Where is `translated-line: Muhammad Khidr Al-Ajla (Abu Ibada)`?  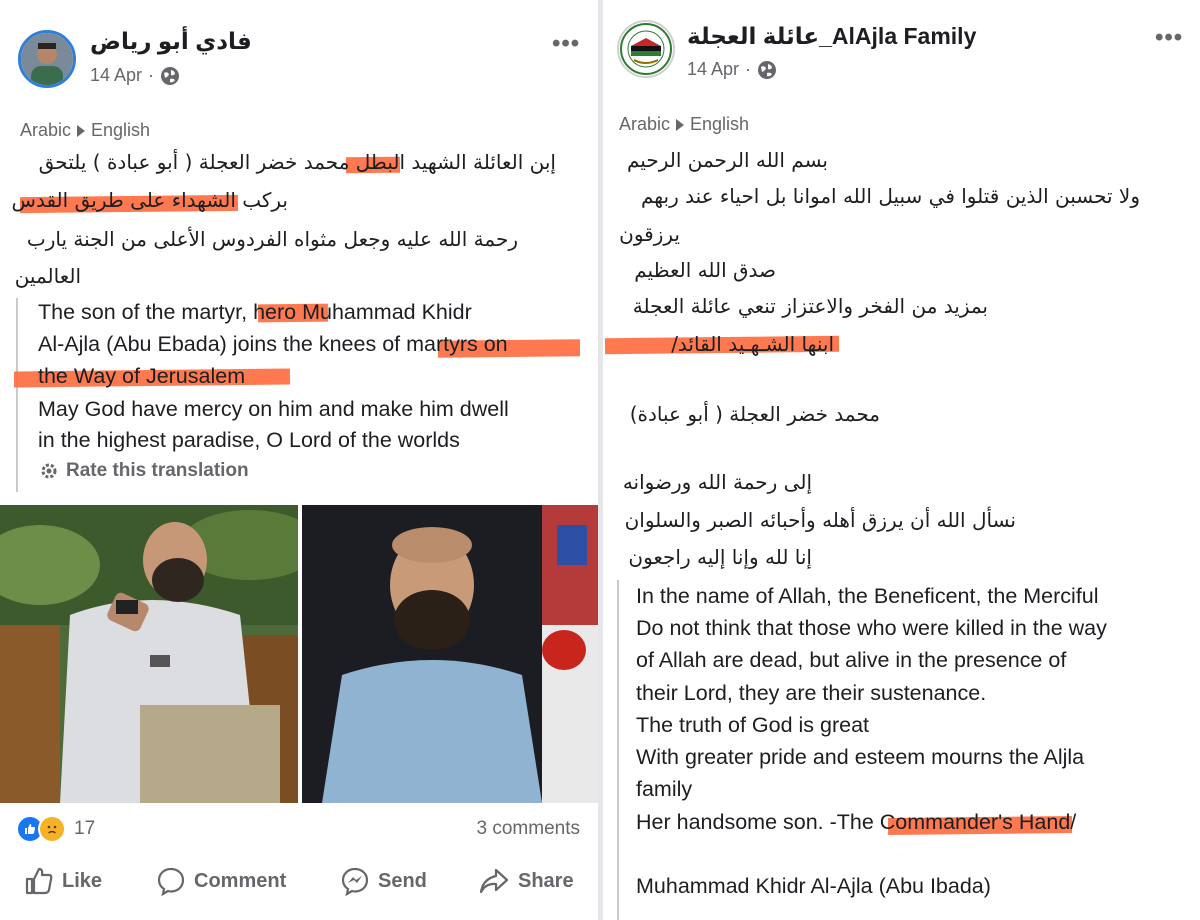 translated-line: Muhammad Khidr Al-Ajla (Abu Ibada) is located at coordinates (813, 886).